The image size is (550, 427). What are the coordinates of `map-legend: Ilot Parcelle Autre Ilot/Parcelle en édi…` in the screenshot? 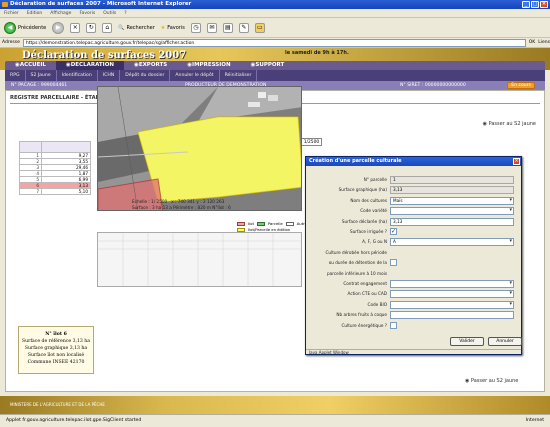 It's located at (272, 226).